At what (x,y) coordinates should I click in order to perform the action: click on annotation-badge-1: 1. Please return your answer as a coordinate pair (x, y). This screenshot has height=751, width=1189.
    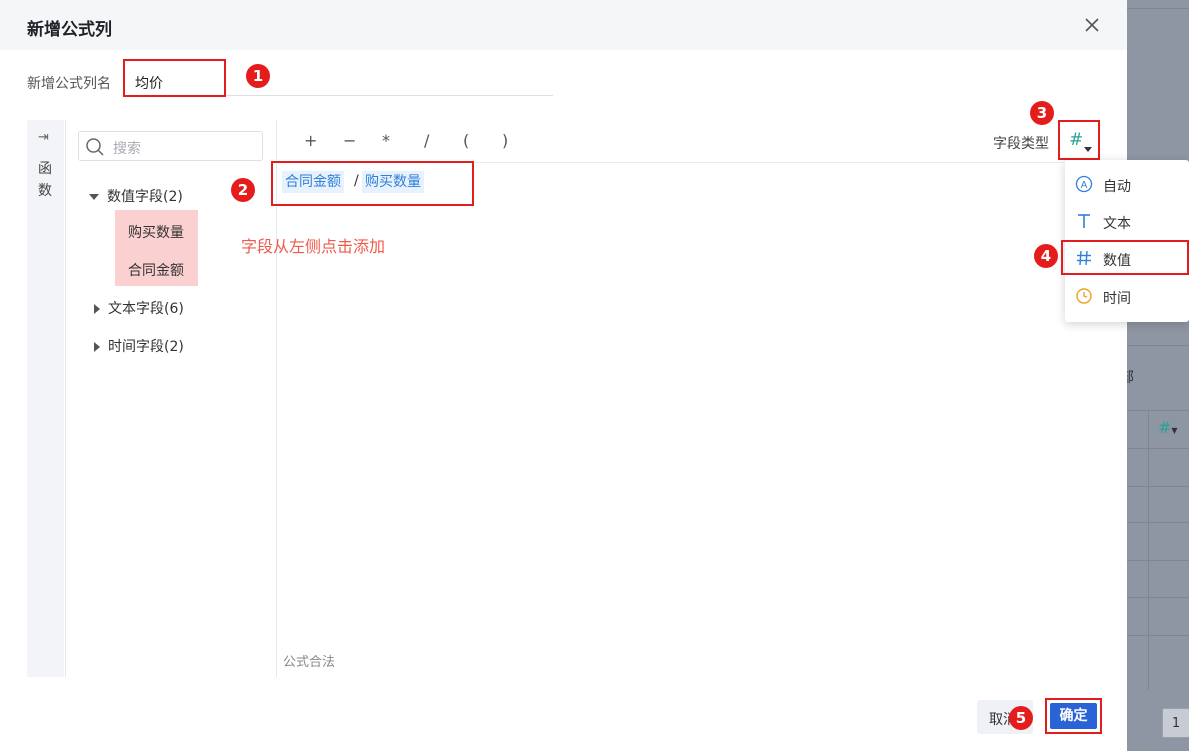
    Looking at the image, I should click on (258, 76).